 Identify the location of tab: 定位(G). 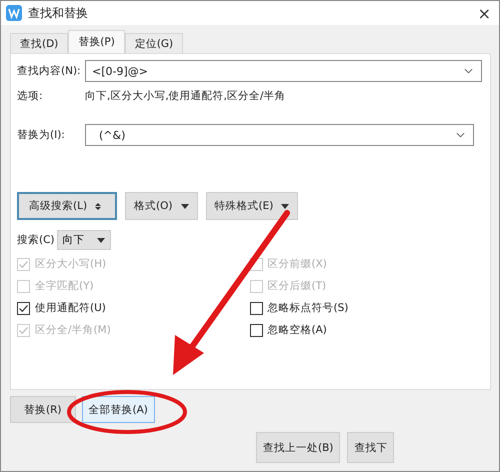
(154, 43).